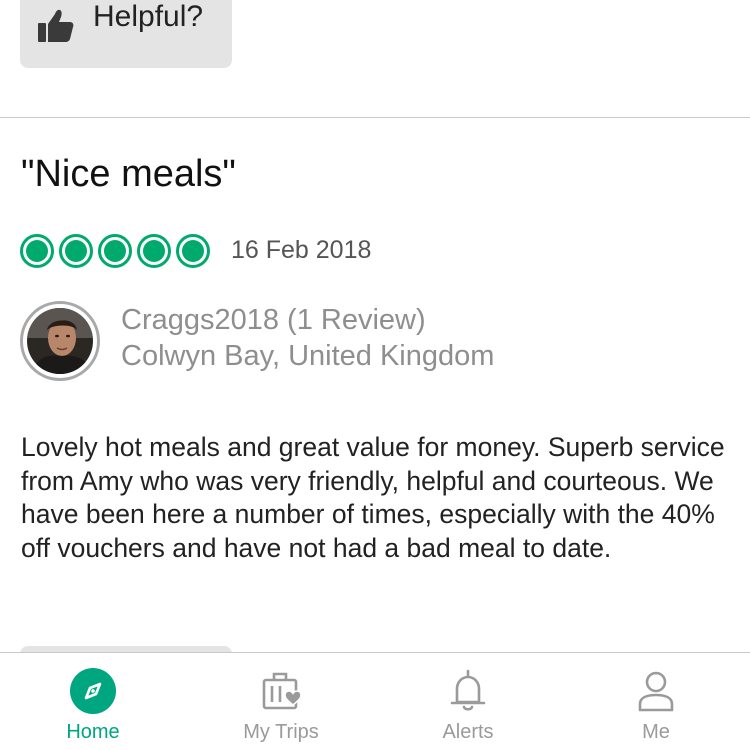 The image size is (750, 750). I want to click on reviewer-location: Colwyn Bay, United Kingdom, so click(308, 356).